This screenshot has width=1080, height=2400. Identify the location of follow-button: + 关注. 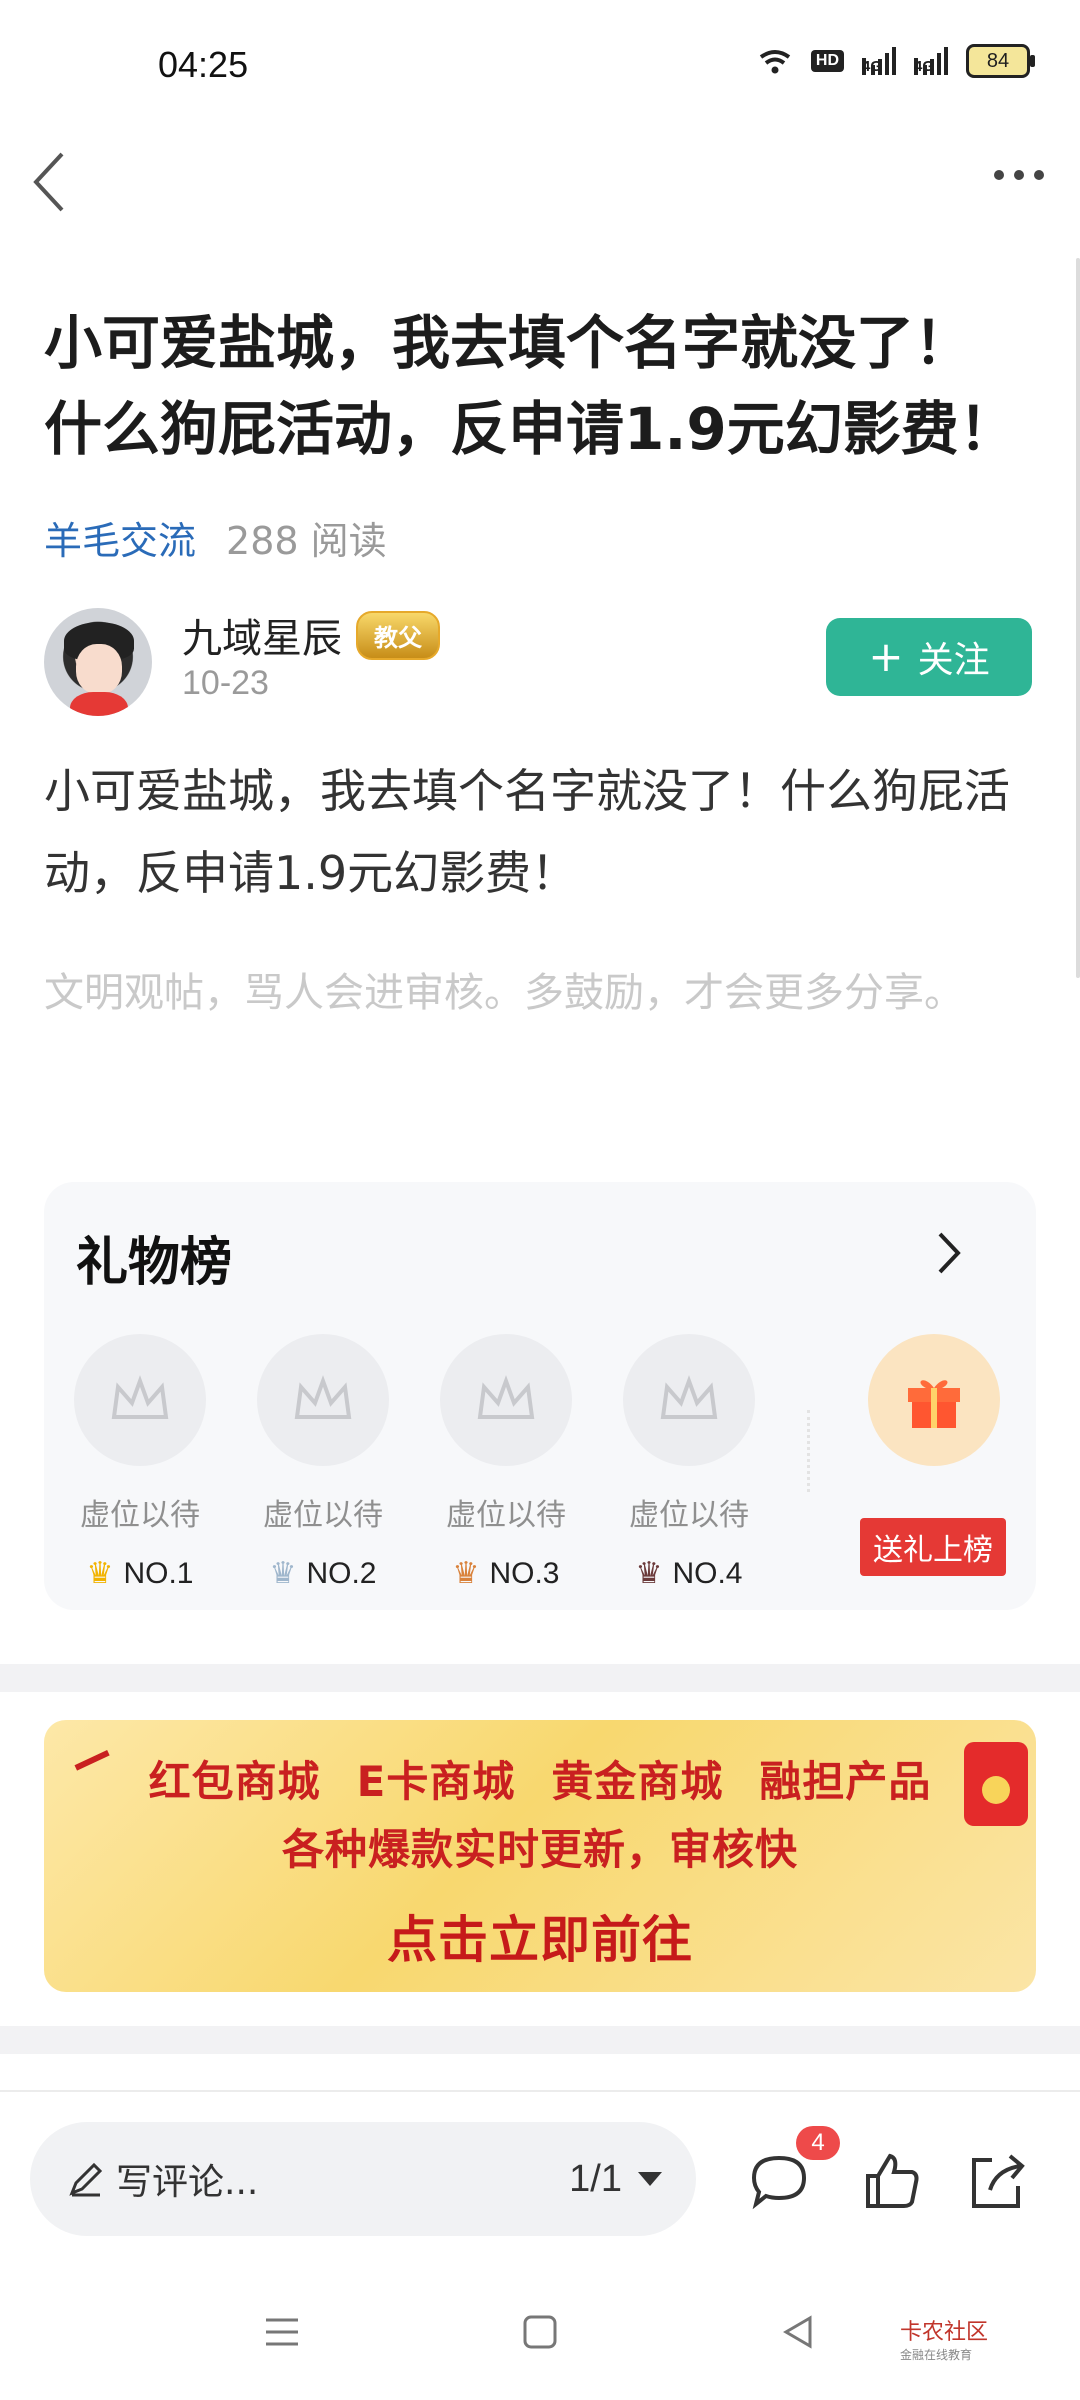
(929, 657).